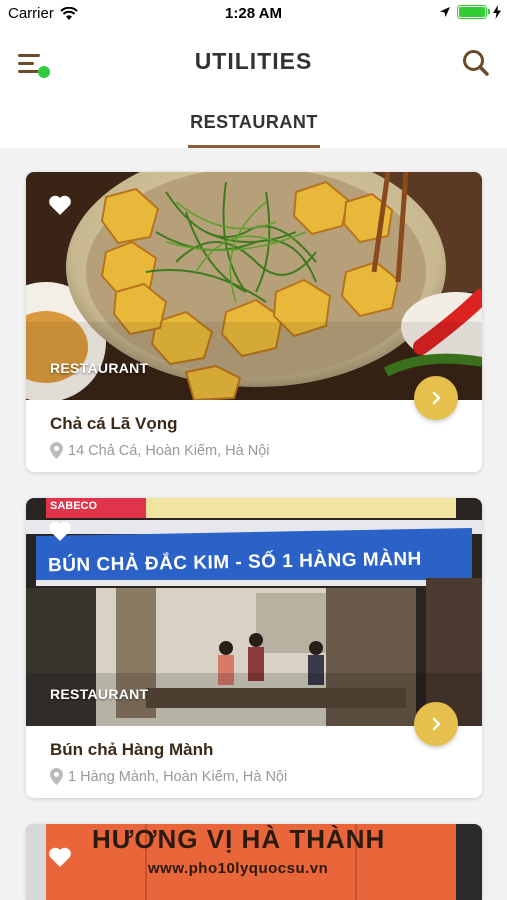 This screenshot has width=507, height=900. Describe the element at coordinates (238, 868) in the screenshot. I see `shop-sign-subtext: www.pho10lyquocsu.vn` at that location.